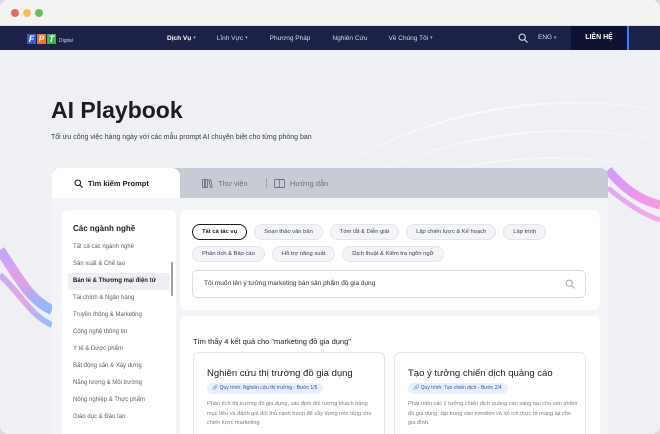 The image size is (660, 434). What do you see at coordinates (599, 38) in the screenshot?
I see `contact-button: LIÊN HỆ` at bounding box center [599, 38].